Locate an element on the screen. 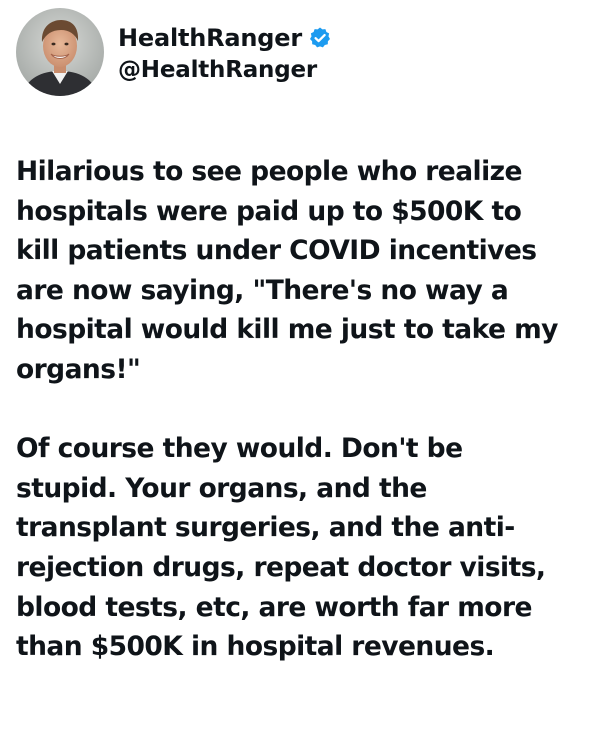 Image resolution: width=615 pixels, height=742 pixels. avatar is located at coordinates (60, 52).